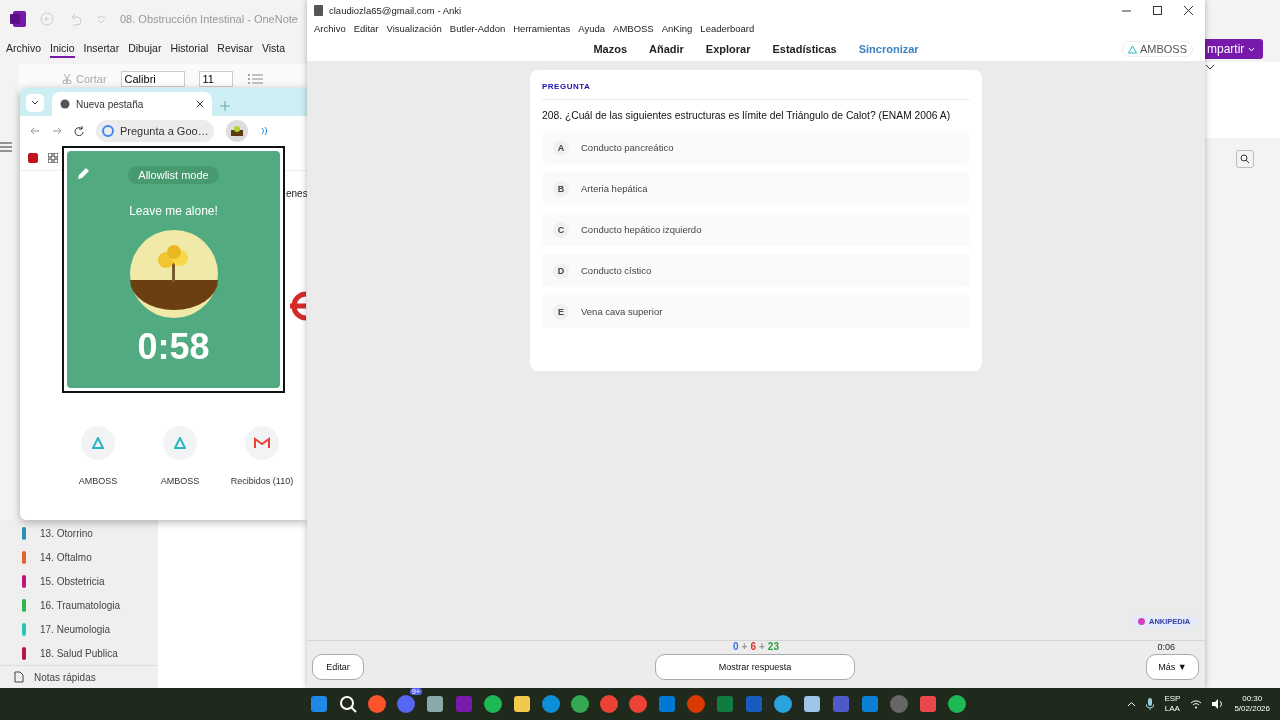 The height and width of the screenshot is (720, 1280). I want to click on microphone-icon, so click(1150, 704).